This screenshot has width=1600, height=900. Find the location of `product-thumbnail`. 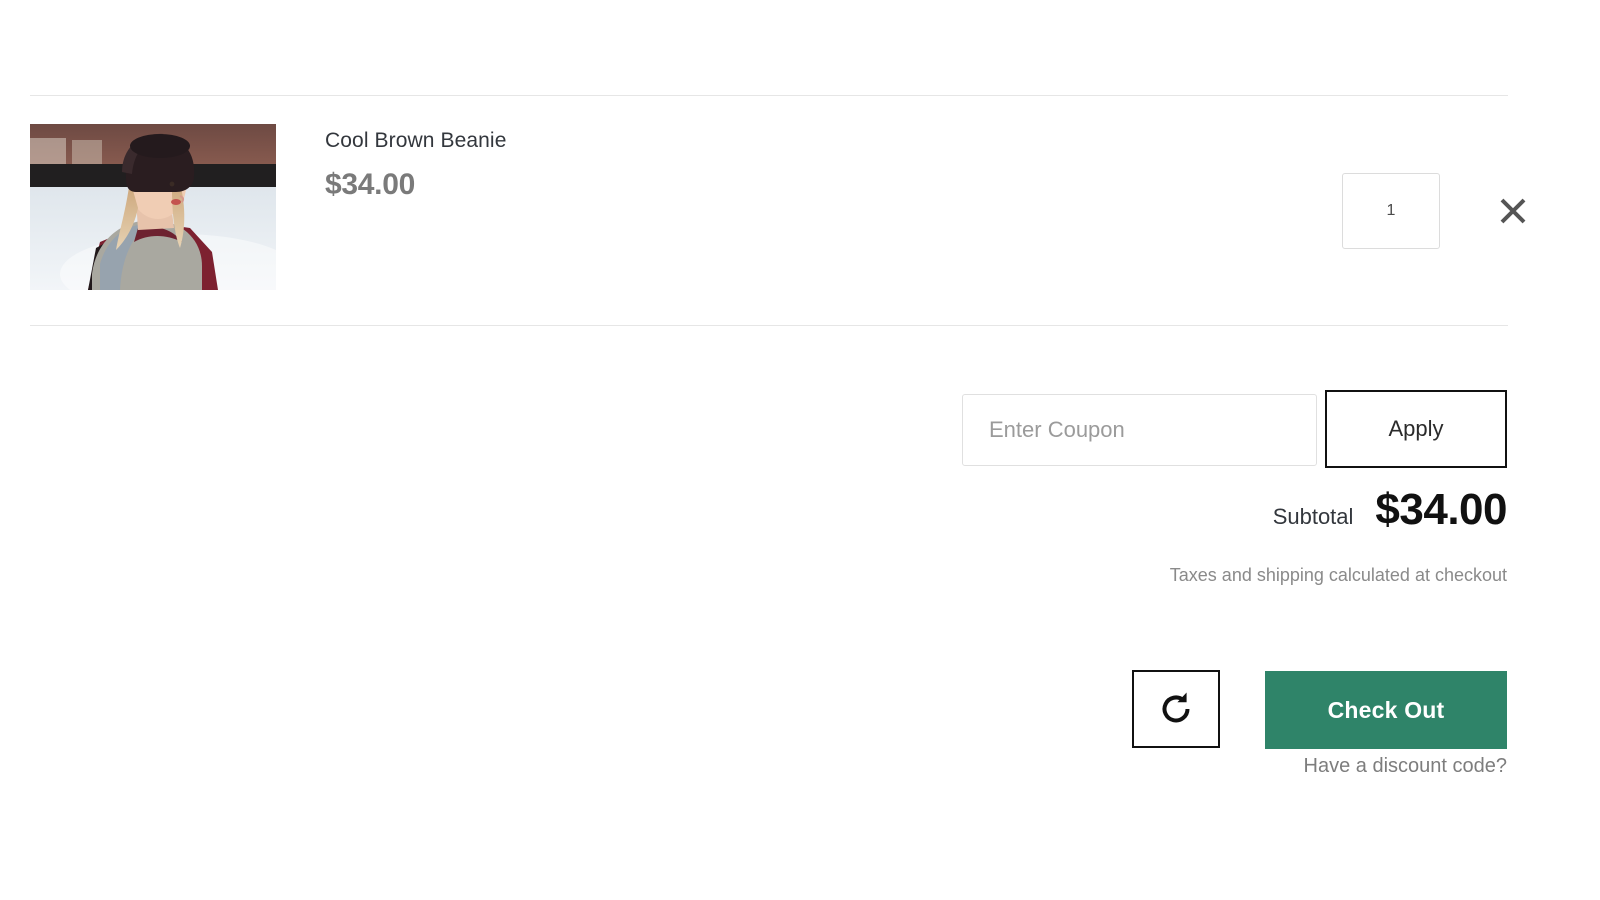

product-thumbnail is located at coordinates (153, 207).